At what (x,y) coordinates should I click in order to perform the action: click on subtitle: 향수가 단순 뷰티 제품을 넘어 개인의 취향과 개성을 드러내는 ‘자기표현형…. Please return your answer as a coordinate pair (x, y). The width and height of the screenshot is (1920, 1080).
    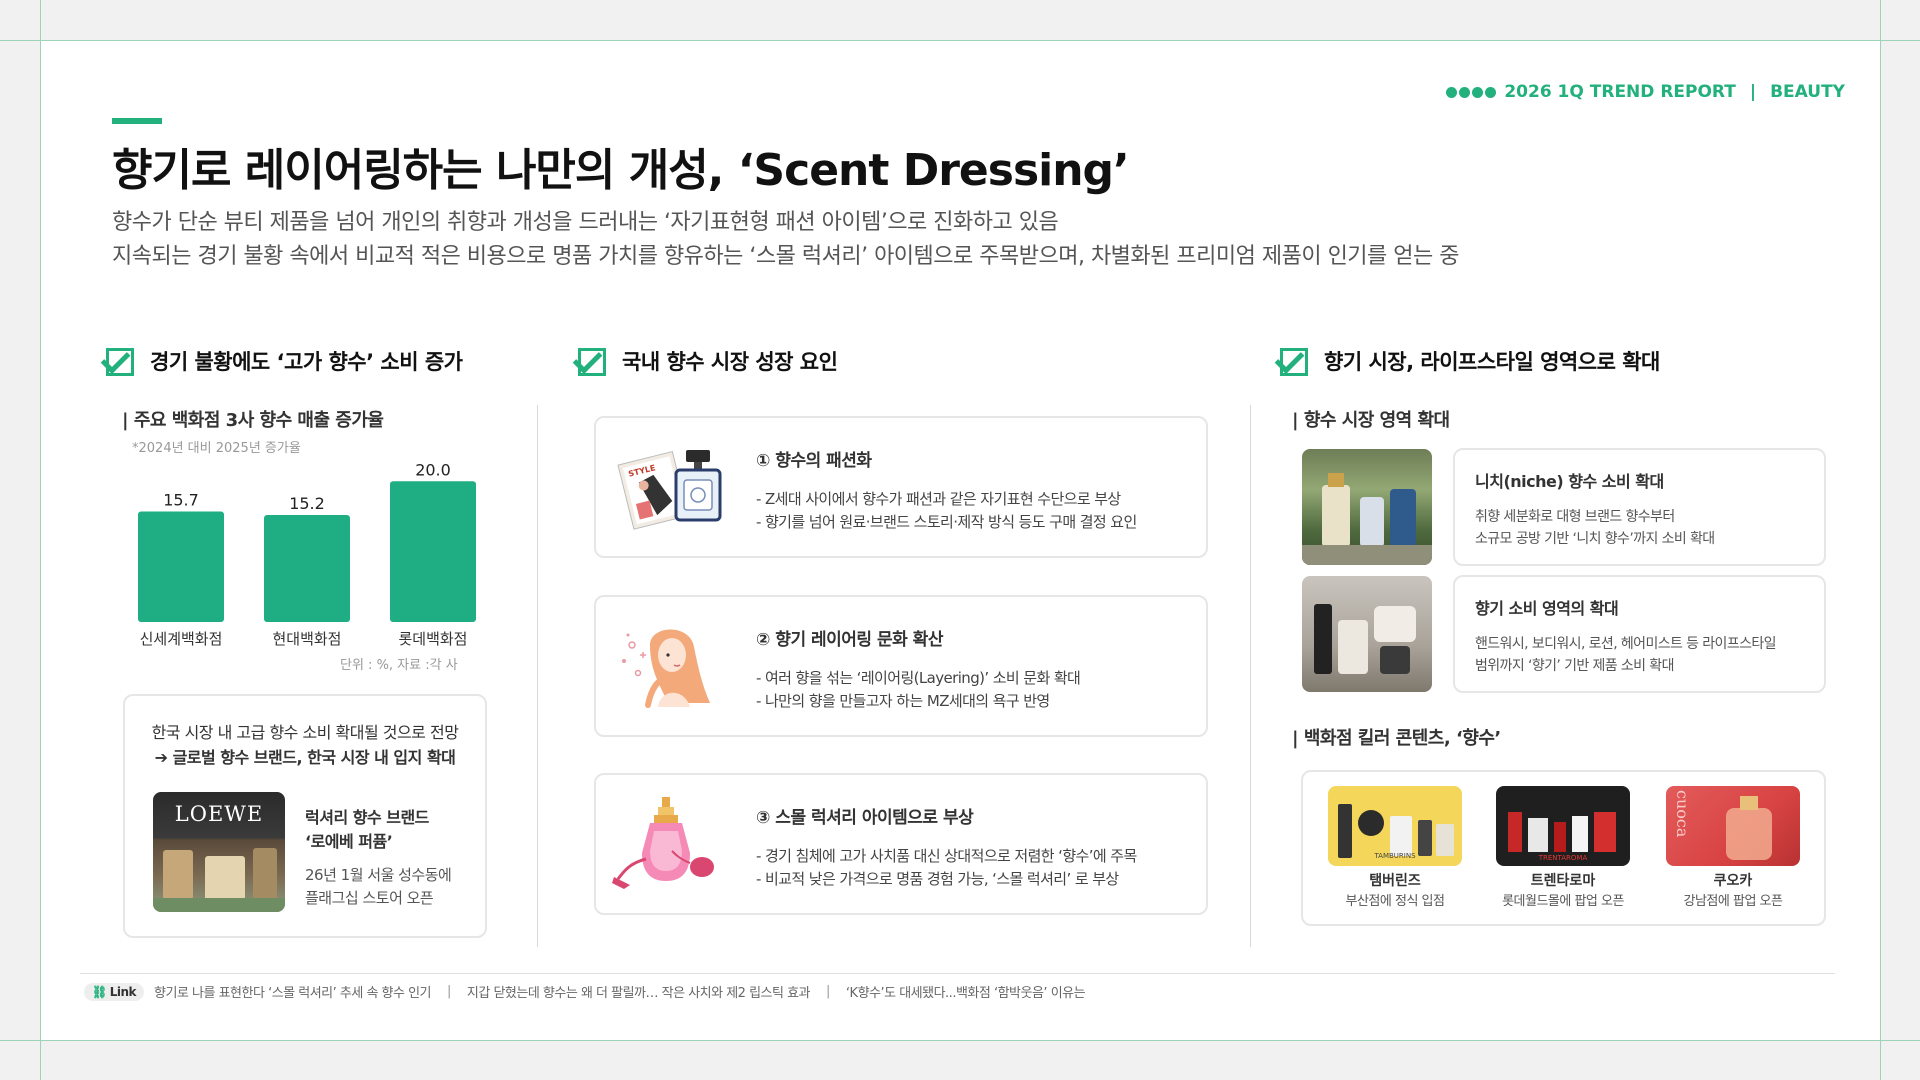
    Looking at the image, I should click on (786, 240).